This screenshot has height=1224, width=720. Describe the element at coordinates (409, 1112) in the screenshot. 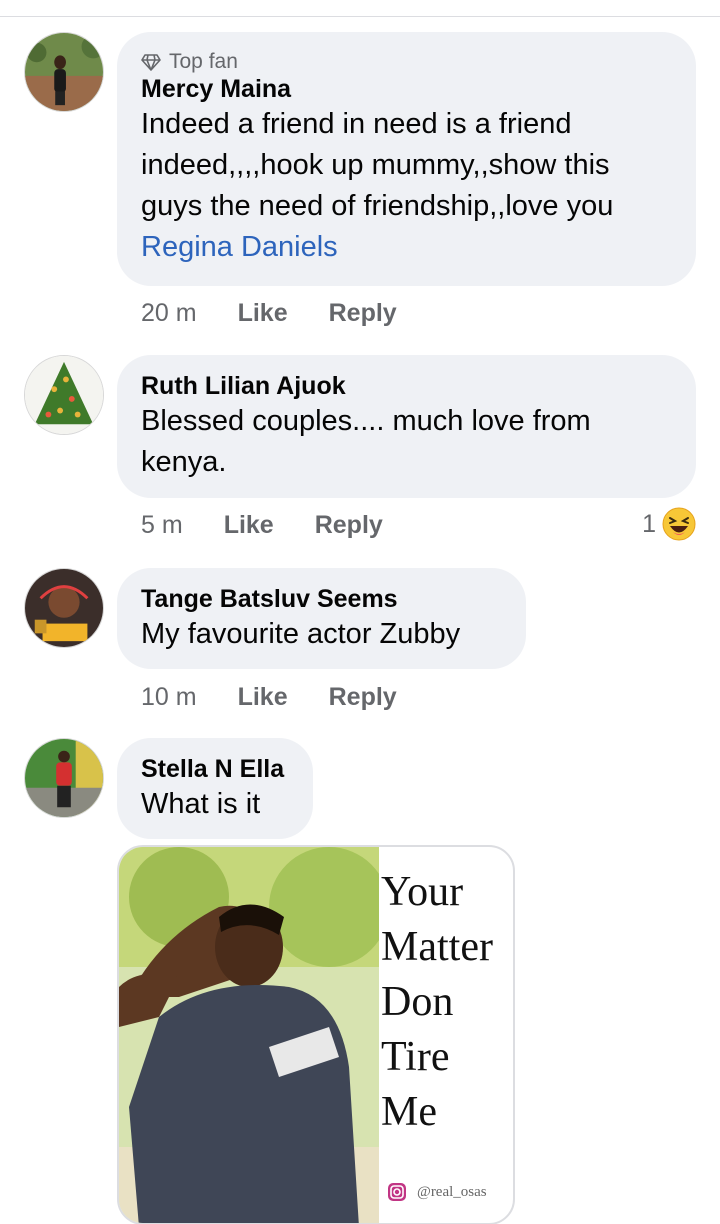

I see `meme-line: Me` at that location.